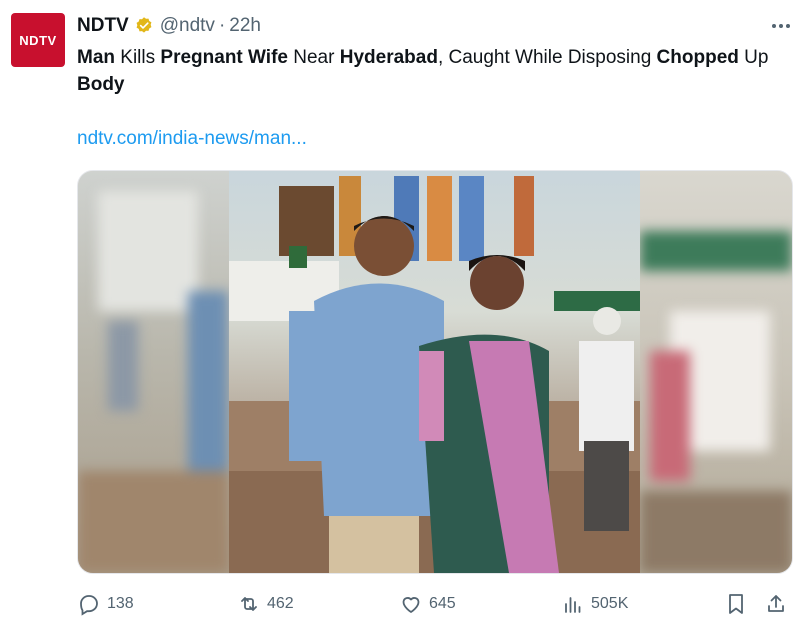 The image size is (810, 628). I want to click on bookmark-button, so click(736, 604).